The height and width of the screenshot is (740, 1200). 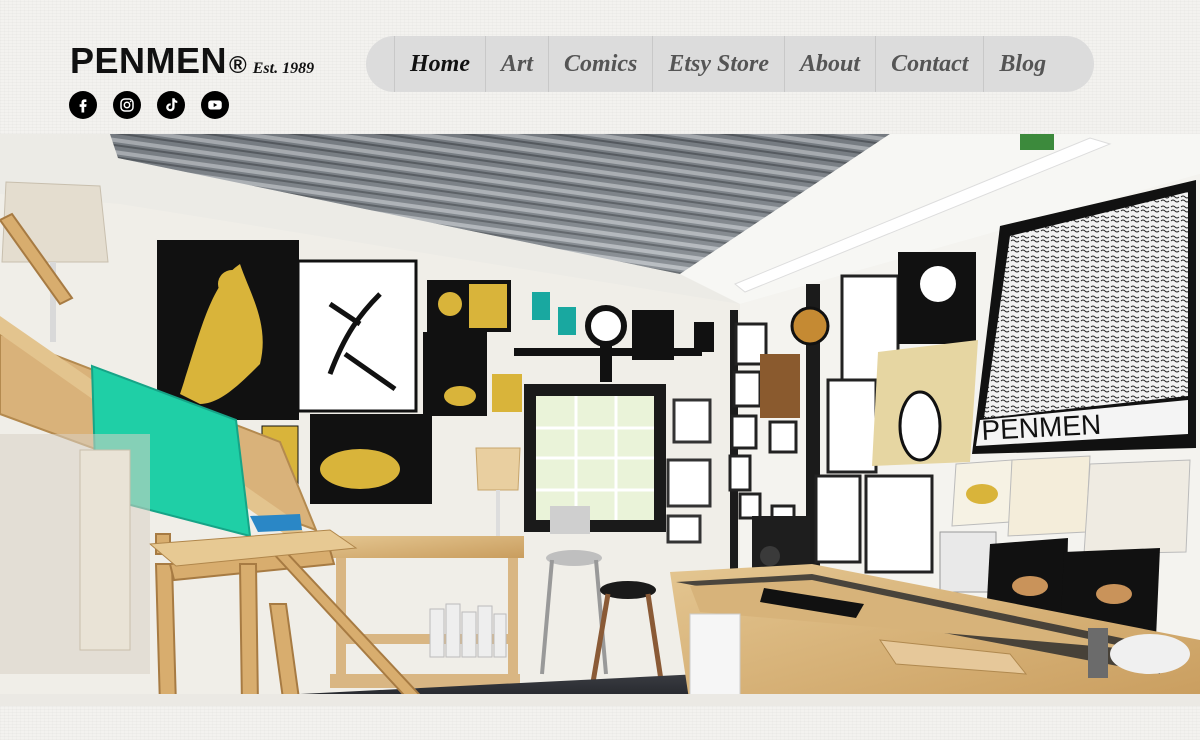 What do you see at coordinates (149, 60) in the screenshot?
I see `brand-name: PENMEN` at bounding box center [149, 60].